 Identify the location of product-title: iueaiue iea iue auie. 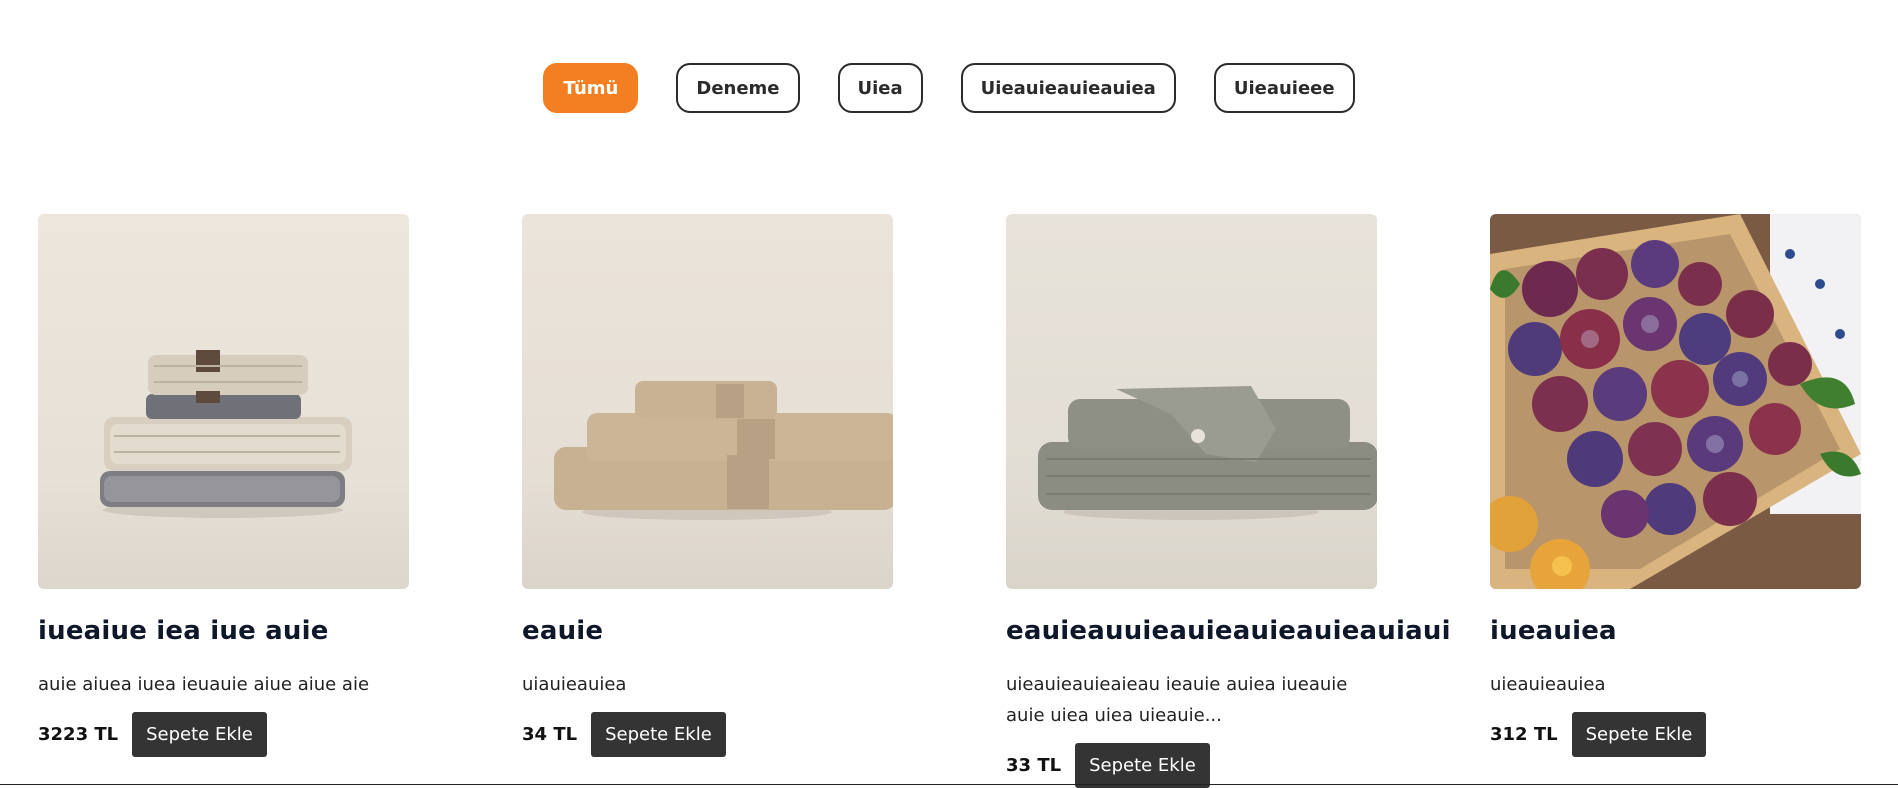
(258, 631).